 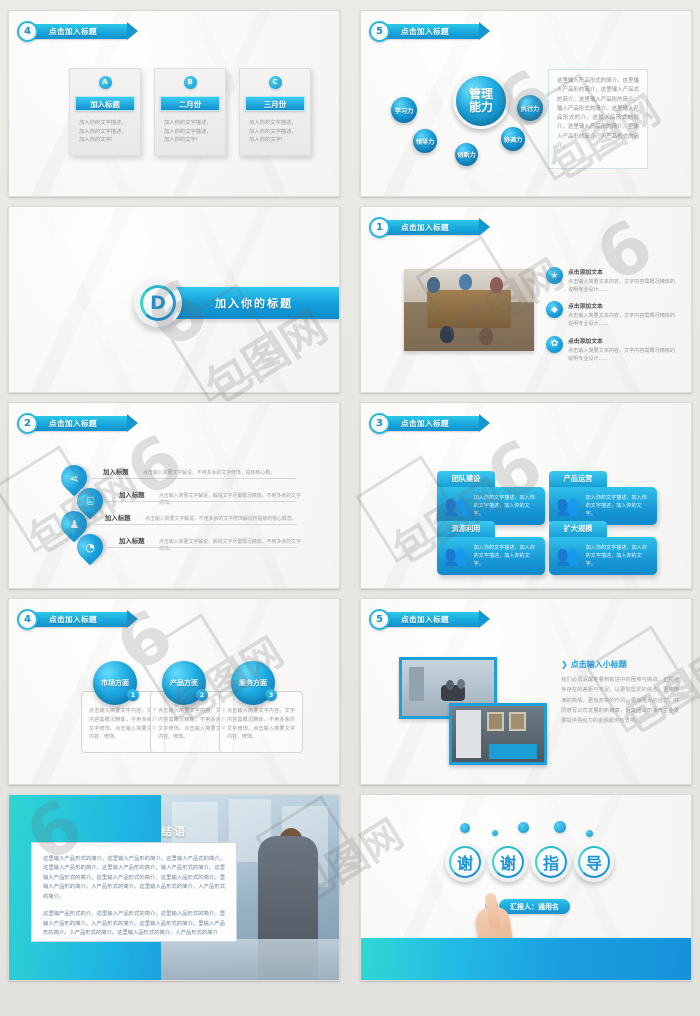 What do you see at coordinates (105, 112) in the screenshot?
I see `content-card: A 加入标题 加入你的文字描述，加入你的文字描述，加入你的文字!` at bounding box center [105, 112].